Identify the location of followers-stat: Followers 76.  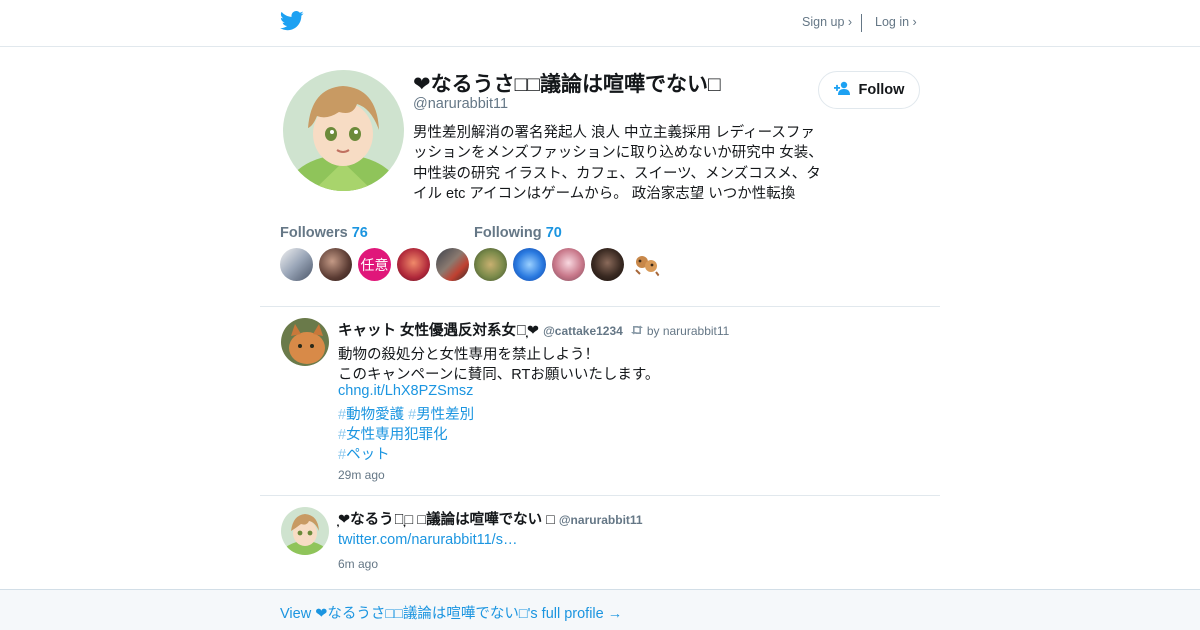
(324, 233).